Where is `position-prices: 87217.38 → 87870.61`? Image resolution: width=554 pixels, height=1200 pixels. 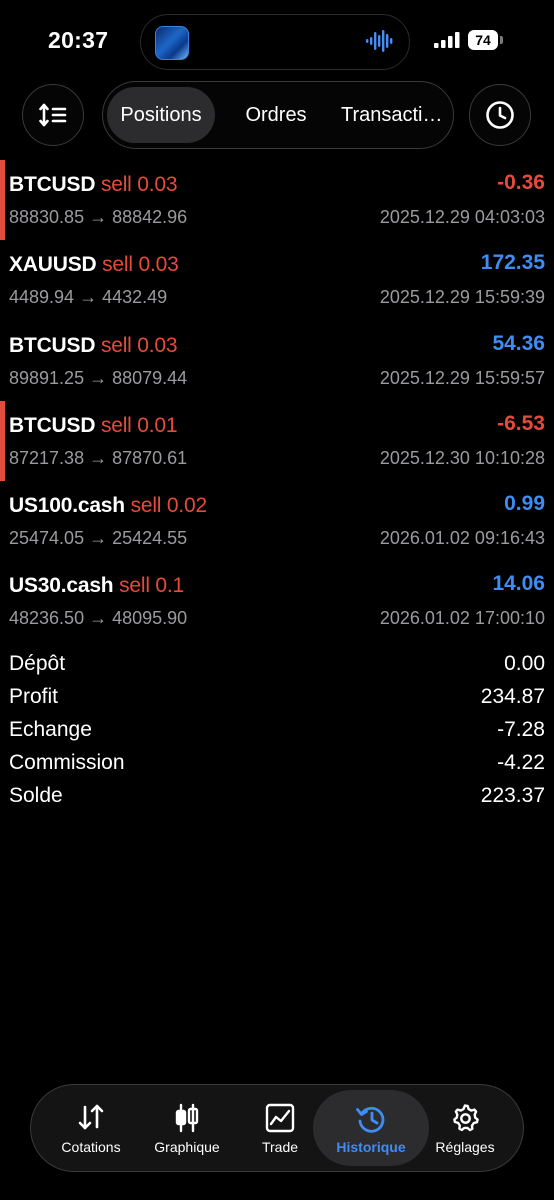
position-prices: 87217.38 → 87870.61 is located at coordinates (98, 457).